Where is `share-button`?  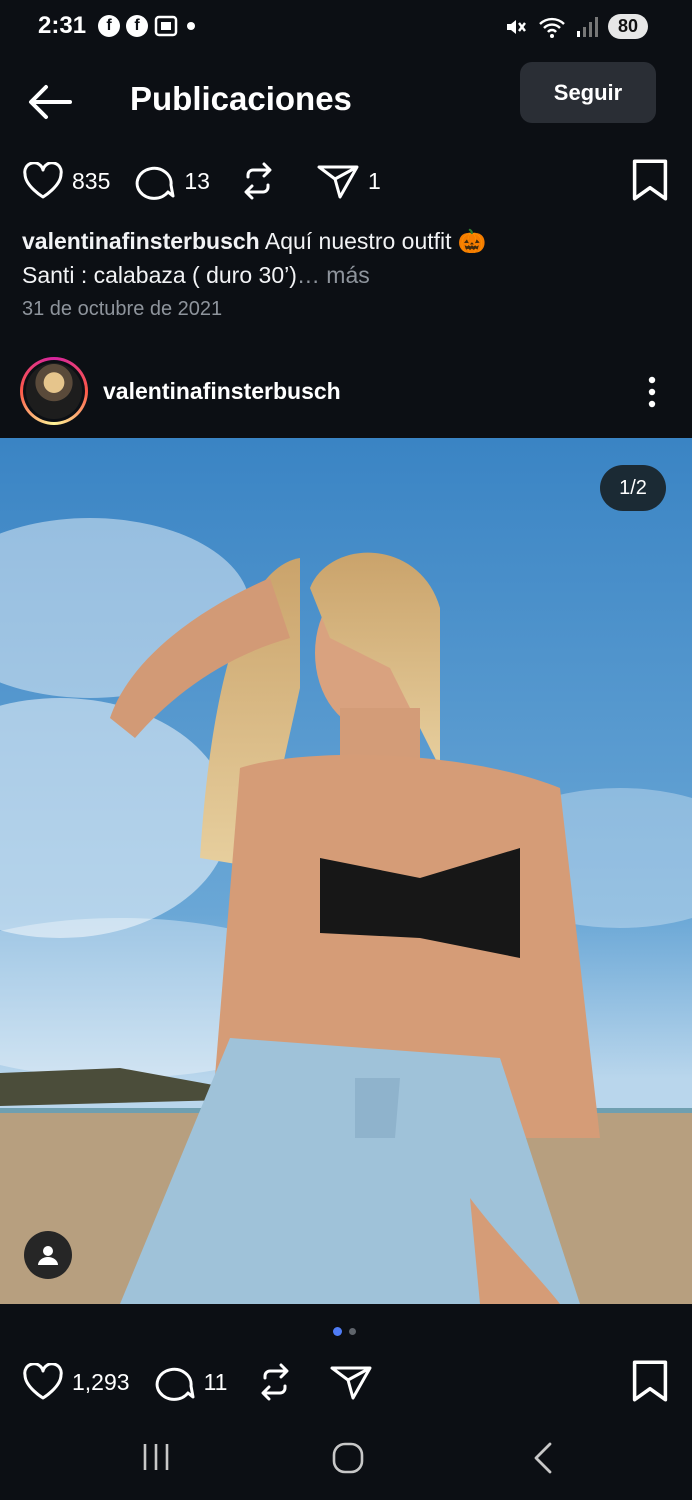
share-button is located at coordinates (351, 1382).